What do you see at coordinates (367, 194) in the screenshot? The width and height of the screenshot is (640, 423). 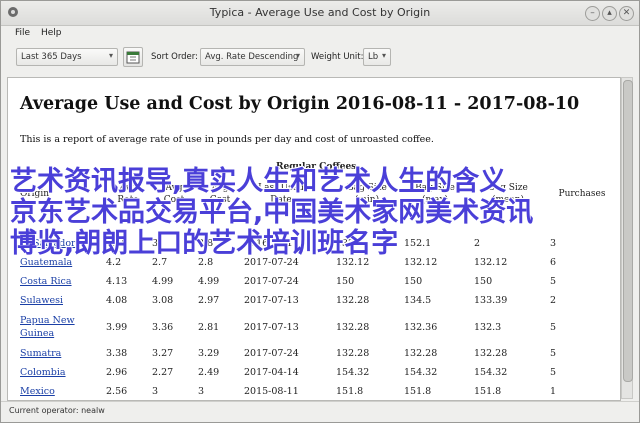 I see `column-header: Bag Size (min)` at bounding box center [367, 194].